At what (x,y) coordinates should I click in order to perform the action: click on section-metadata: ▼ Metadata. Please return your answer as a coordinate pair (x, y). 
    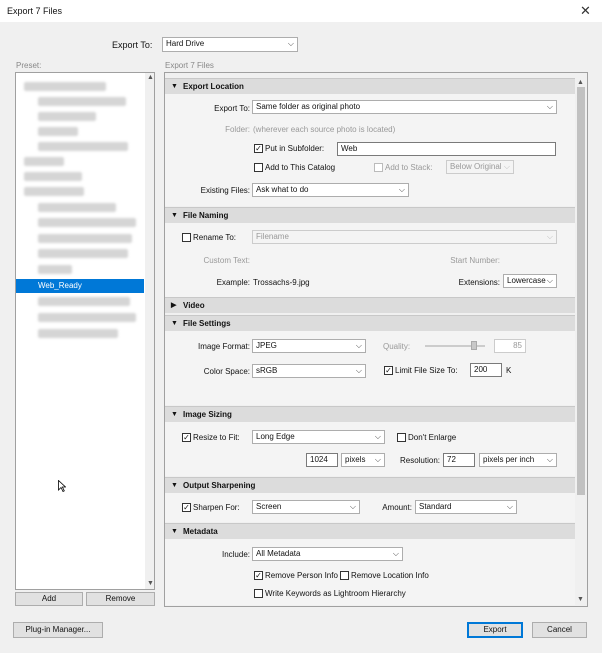
    Looking at the image, I should click on (370, 531).